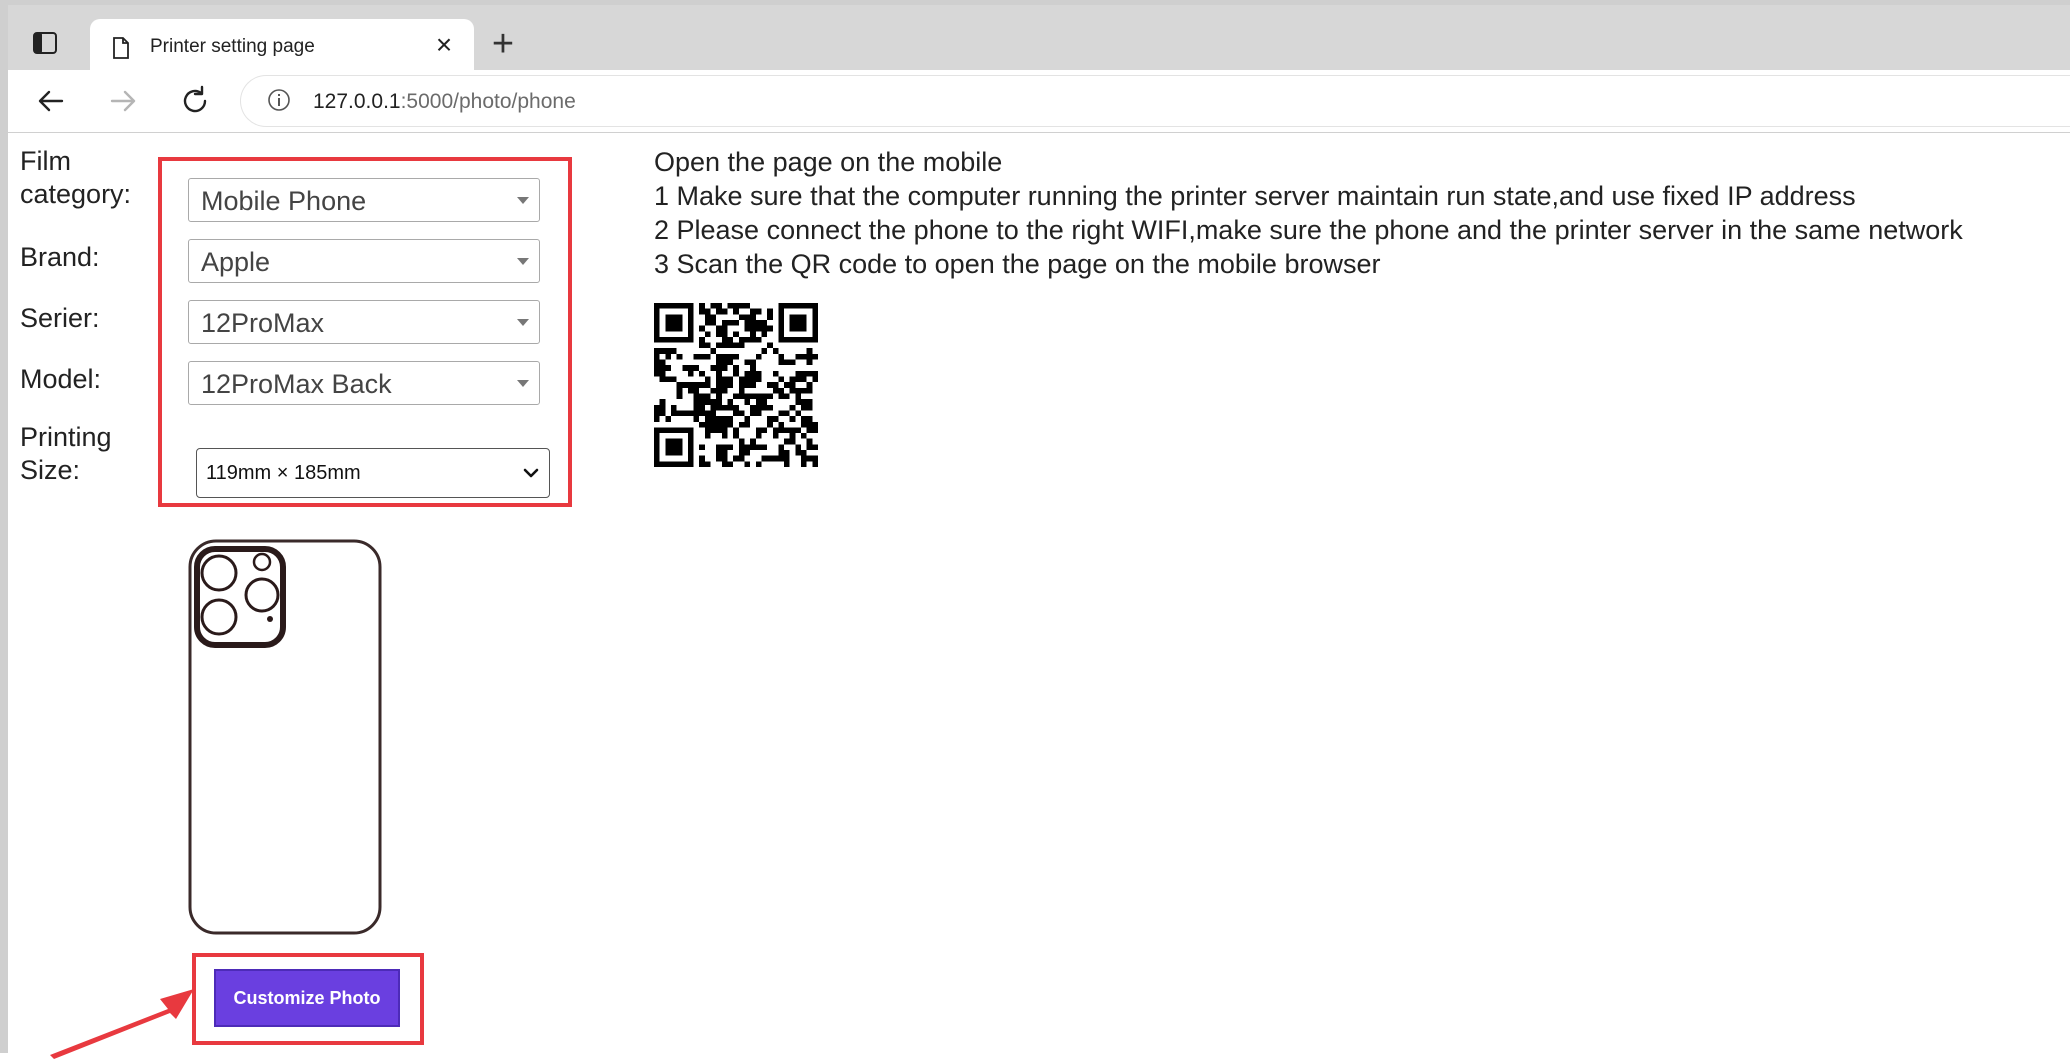  Describe the element at coordinates (66, 453) in the screenshot. I see `printing-size-label: Printing Size:` at that location.